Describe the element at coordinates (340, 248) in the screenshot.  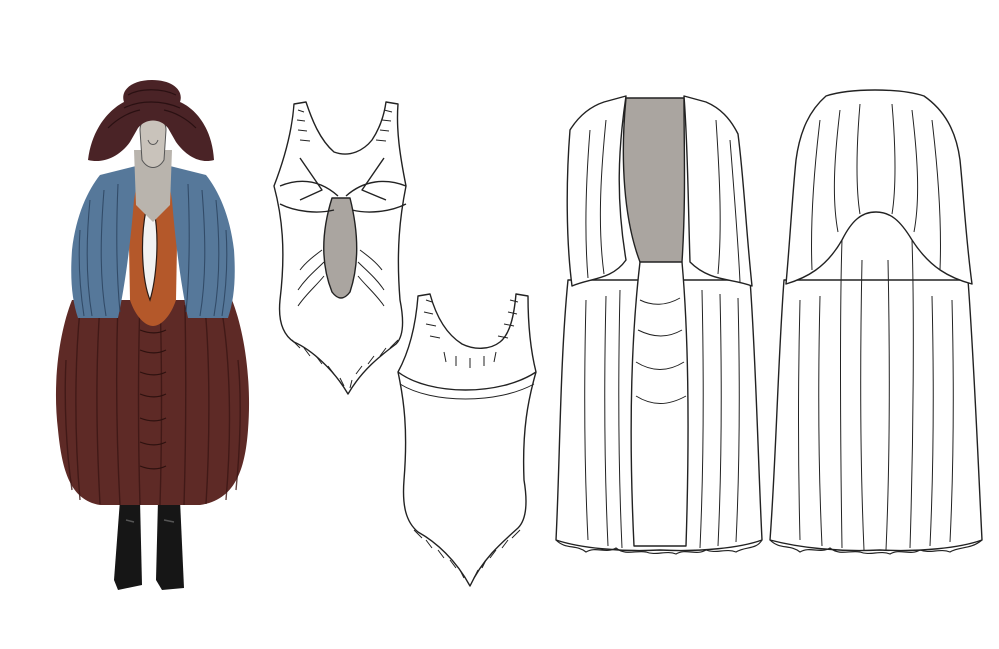
I see `bodysuit-front` at that location.